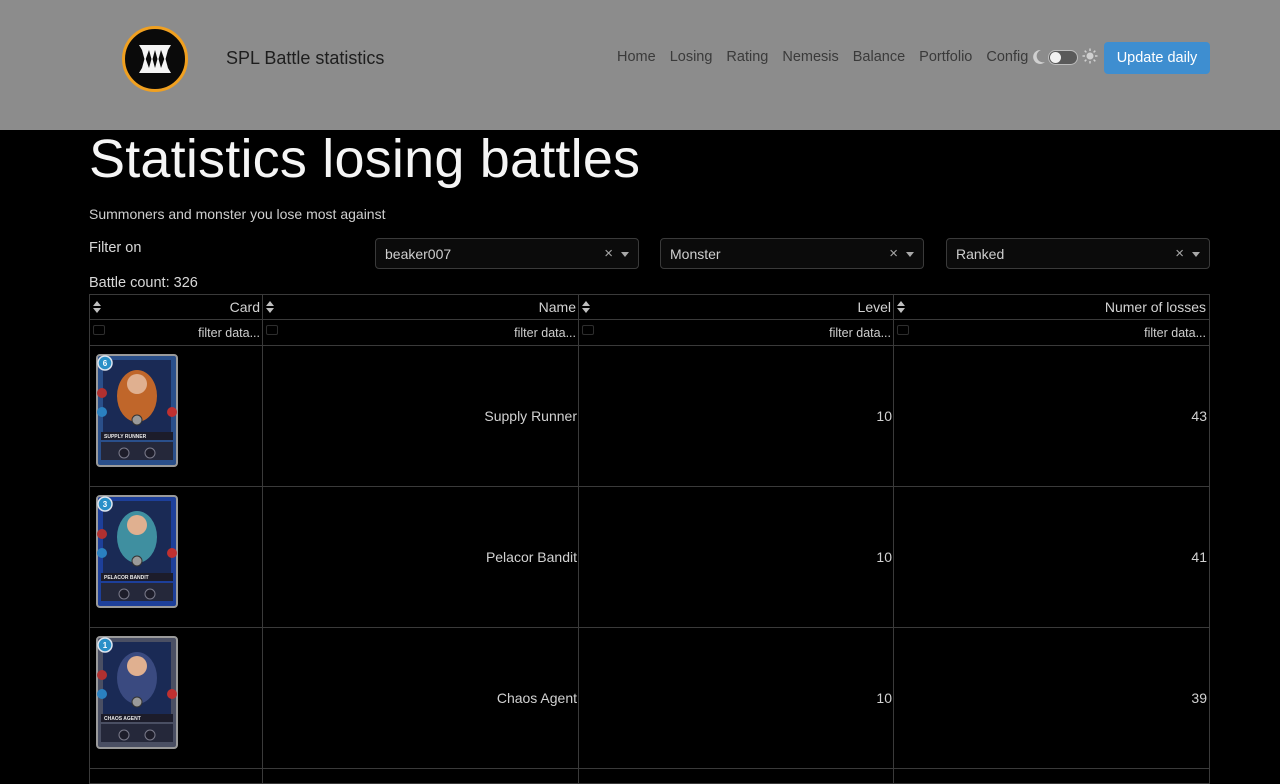 The image size is (1280, 784). What do you see at coordinates (421, 557) in the screenshot?
I see `name-cell: Pelacor Bandit` at bounding box center [421, 557].